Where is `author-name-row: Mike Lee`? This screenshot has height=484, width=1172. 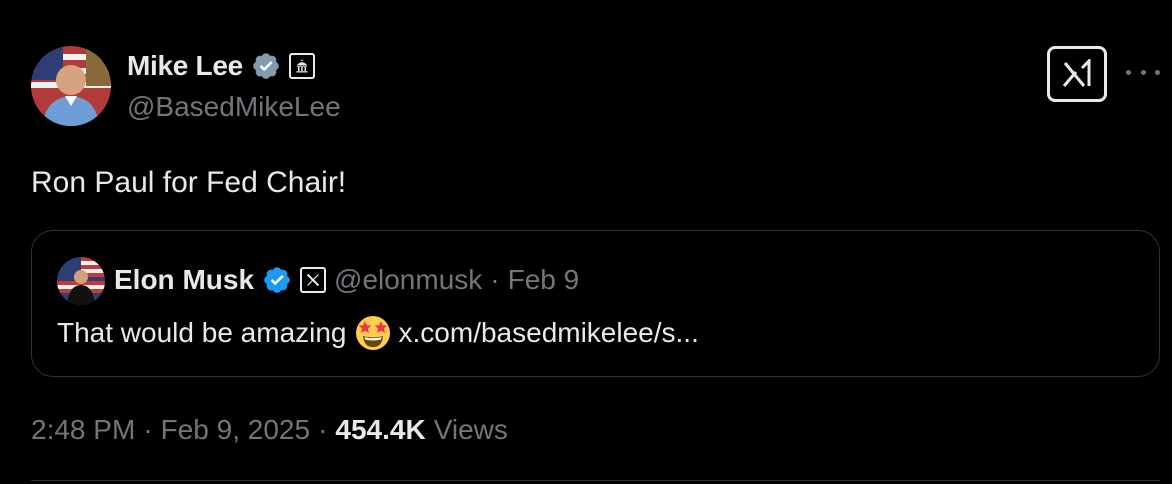 author-name-row: Mike Lee is located at coordinates (221, 66).